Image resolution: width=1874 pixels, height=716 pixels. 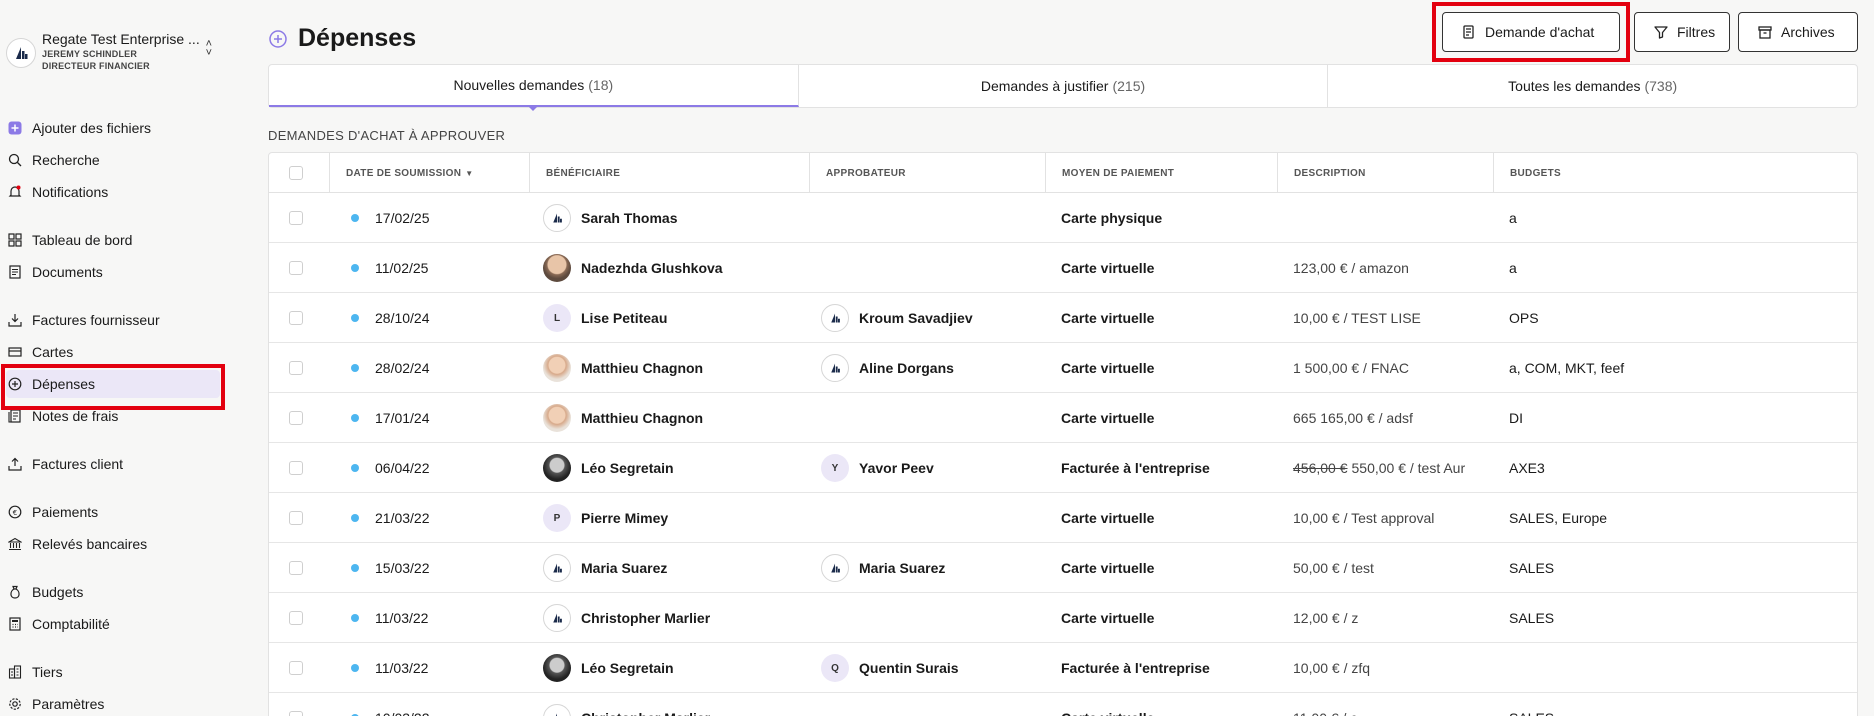 What do you see at coordinates (58, 592) in the screenshot?
I see `sidebar-item-label: Budgets` at bounding box center [58, 592].